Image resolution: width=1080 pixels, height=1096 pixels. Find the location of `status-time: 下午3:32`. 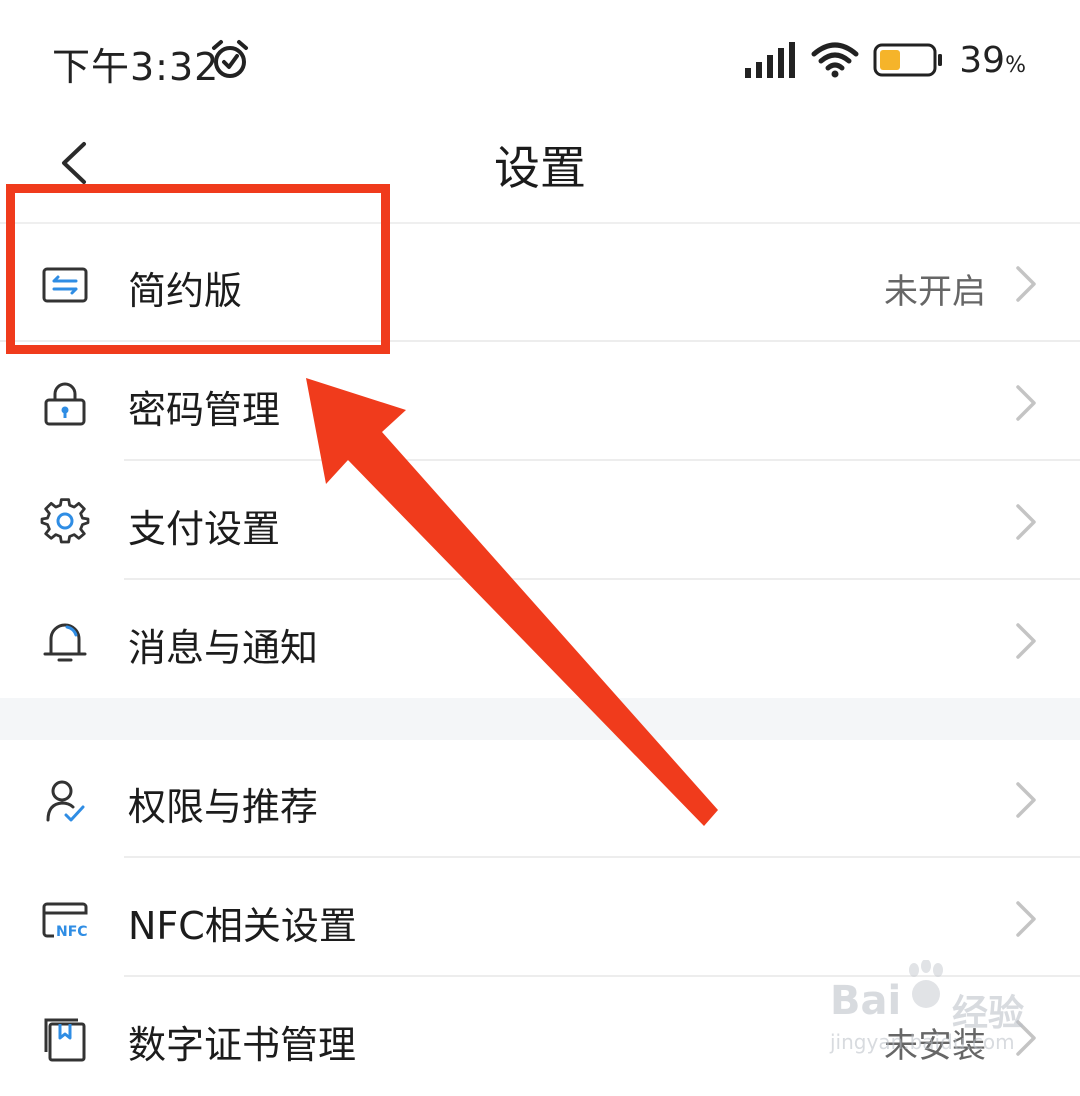

status-time: 下午3:32 is located at coordinates (136, 67).